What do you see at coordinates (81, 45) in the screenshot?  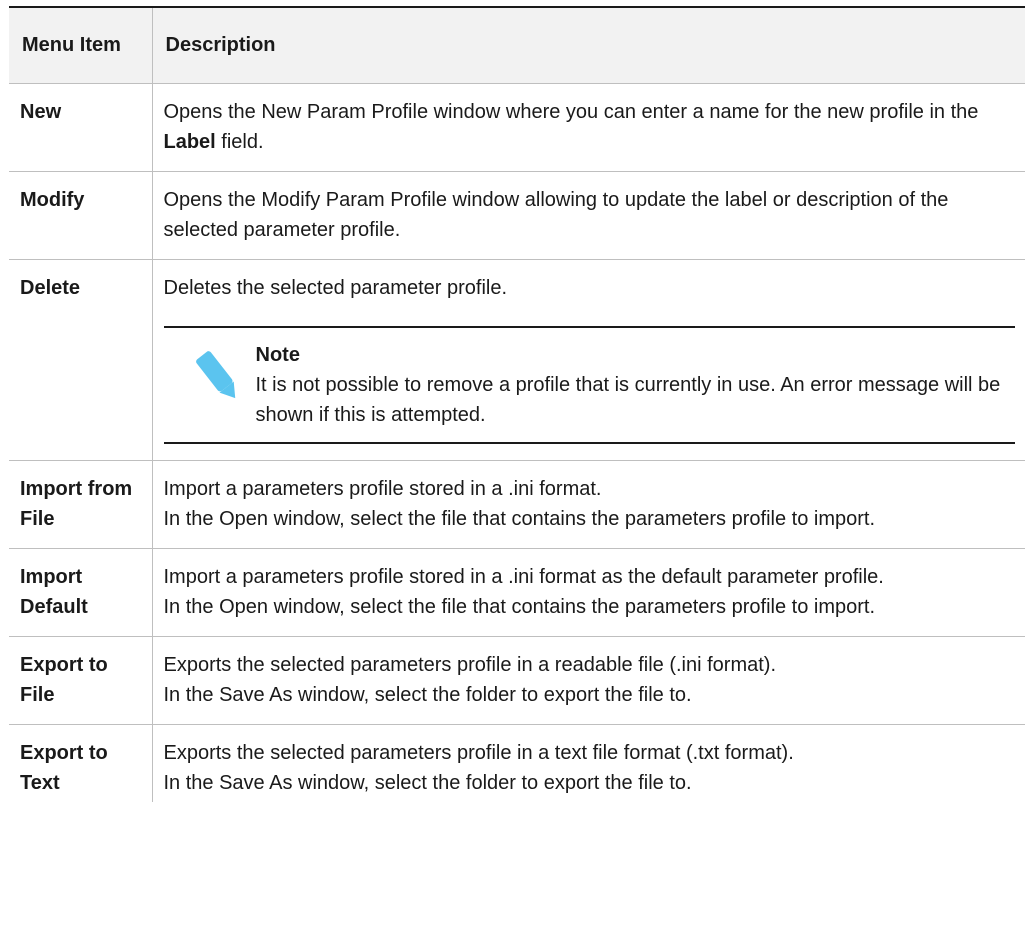 I see `column-header-menu-item: Menu Item` at bounding box center [81, 45].